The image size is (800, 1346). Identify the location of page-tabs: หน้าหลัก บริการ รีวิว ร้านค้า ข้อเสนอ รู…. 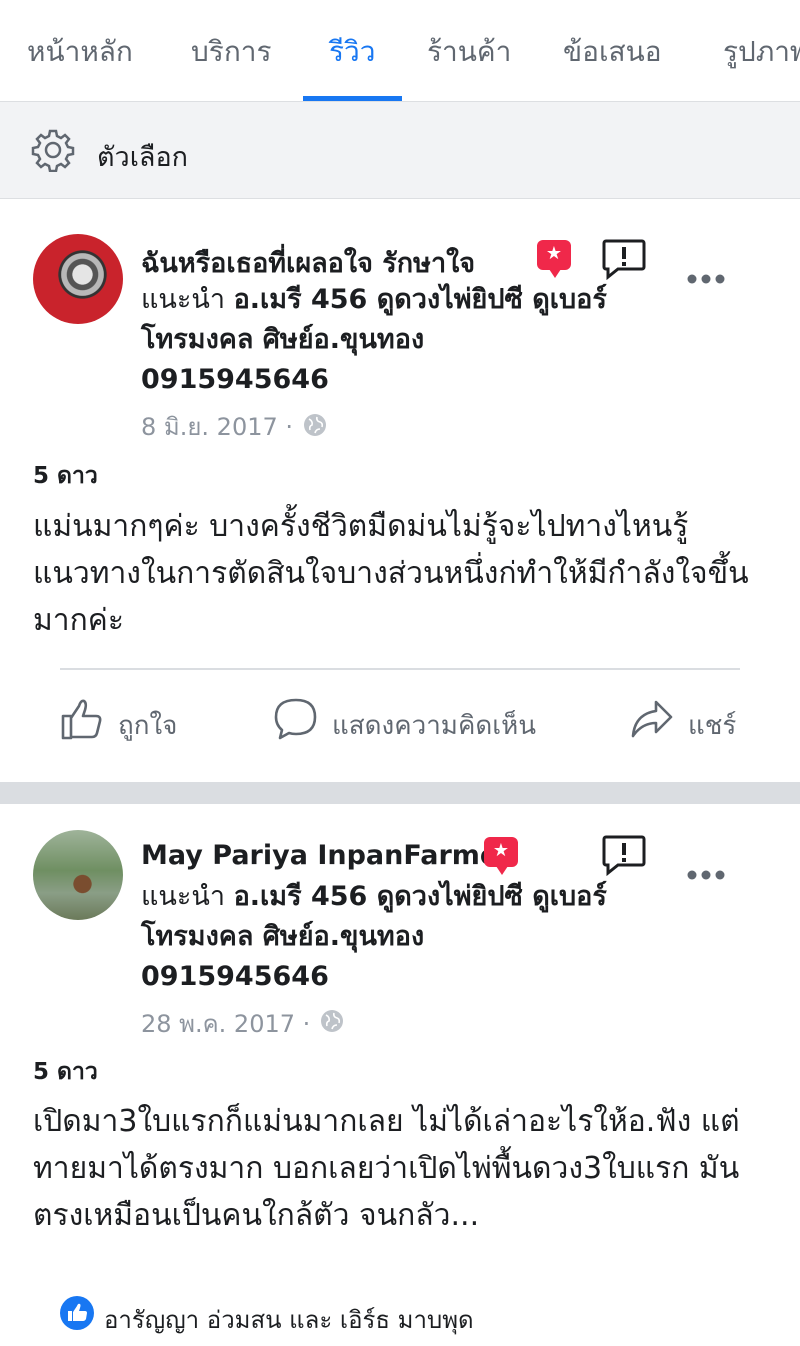
(400, 50).